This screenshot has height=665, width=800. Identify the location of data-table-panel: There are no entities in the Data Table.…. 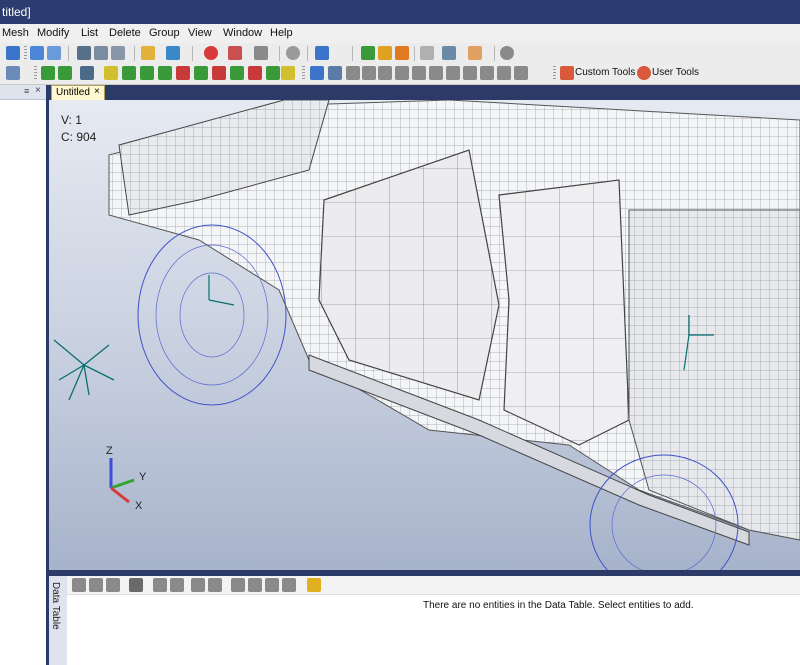
(433, 620).